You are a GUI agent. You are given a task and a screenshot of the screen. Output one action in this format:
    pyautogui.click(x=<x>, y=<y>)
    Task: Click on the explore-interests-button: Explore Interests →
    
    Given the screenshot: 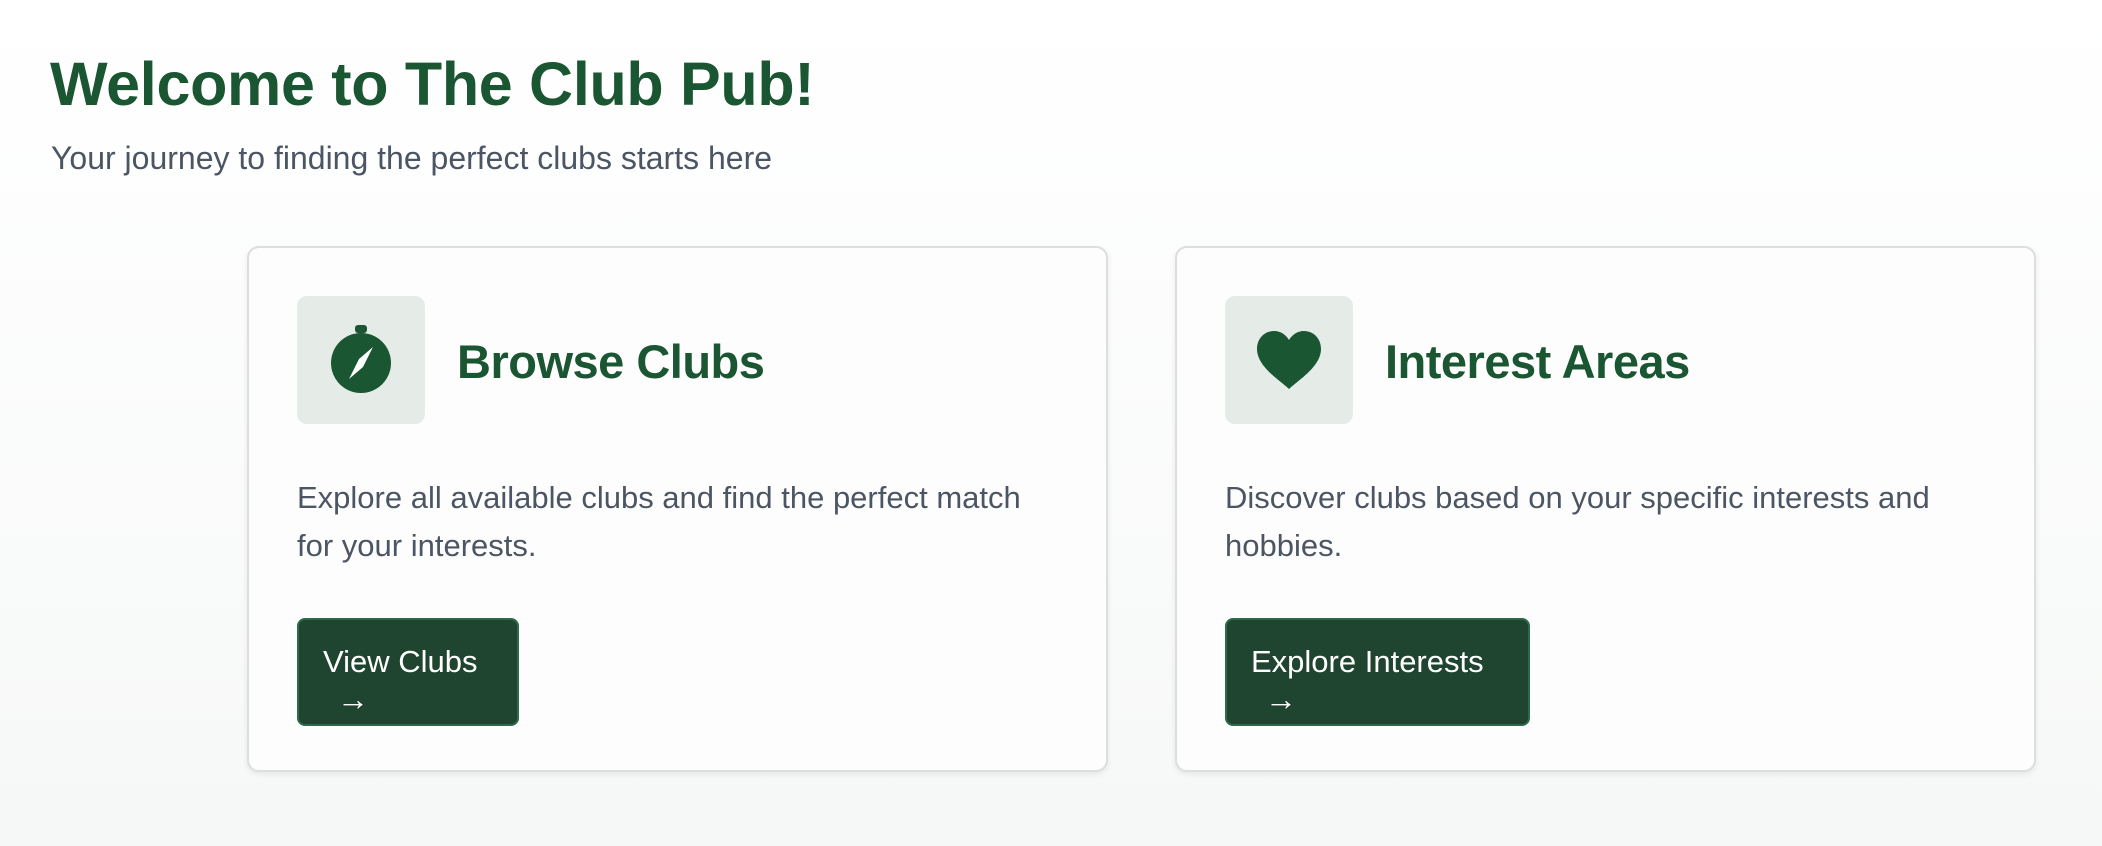 What is the action you would take?
    pyautogui.click(x=1377, y=672)
    